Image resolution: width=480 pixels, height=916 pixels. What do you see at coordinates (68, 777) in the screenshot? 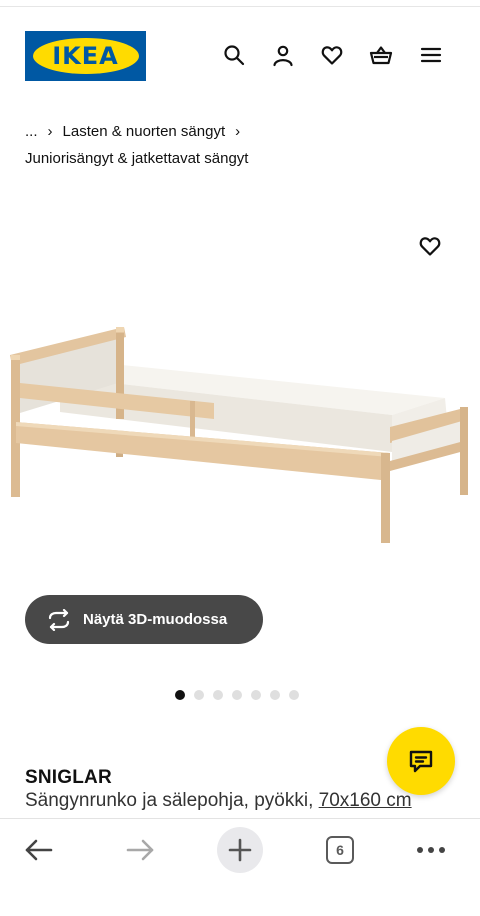
I see `product-name: SNIGLAR` at bounding box center [68, 777].